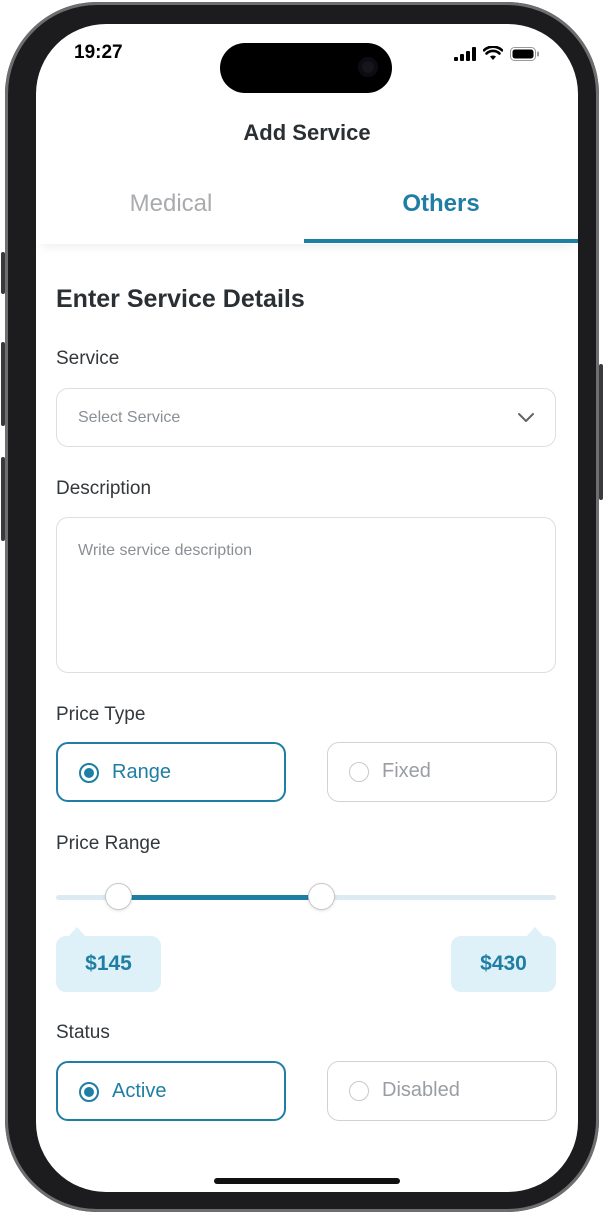  What do you see at coordinates (139, 1091) in the screenshot?
I see `status-active-label: Active` at bounding box center [139, 1091].